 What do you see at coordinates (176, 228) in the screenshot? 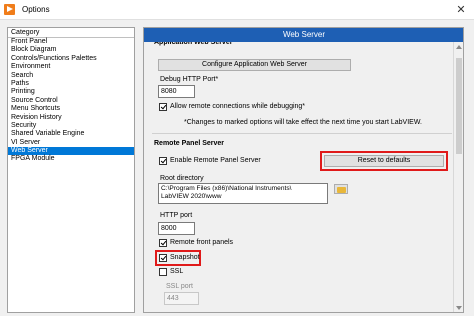
I see `http-port-input: 8000` at bounding box center [176, 228].